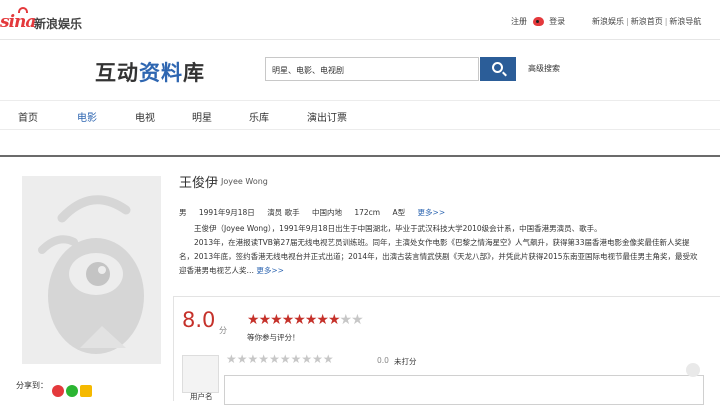 The image size is (720, 405). What do you see at coordinates (87, 116) in the screenshot?
I see `nav-movie: 电影` at bounding box center [87, 116].